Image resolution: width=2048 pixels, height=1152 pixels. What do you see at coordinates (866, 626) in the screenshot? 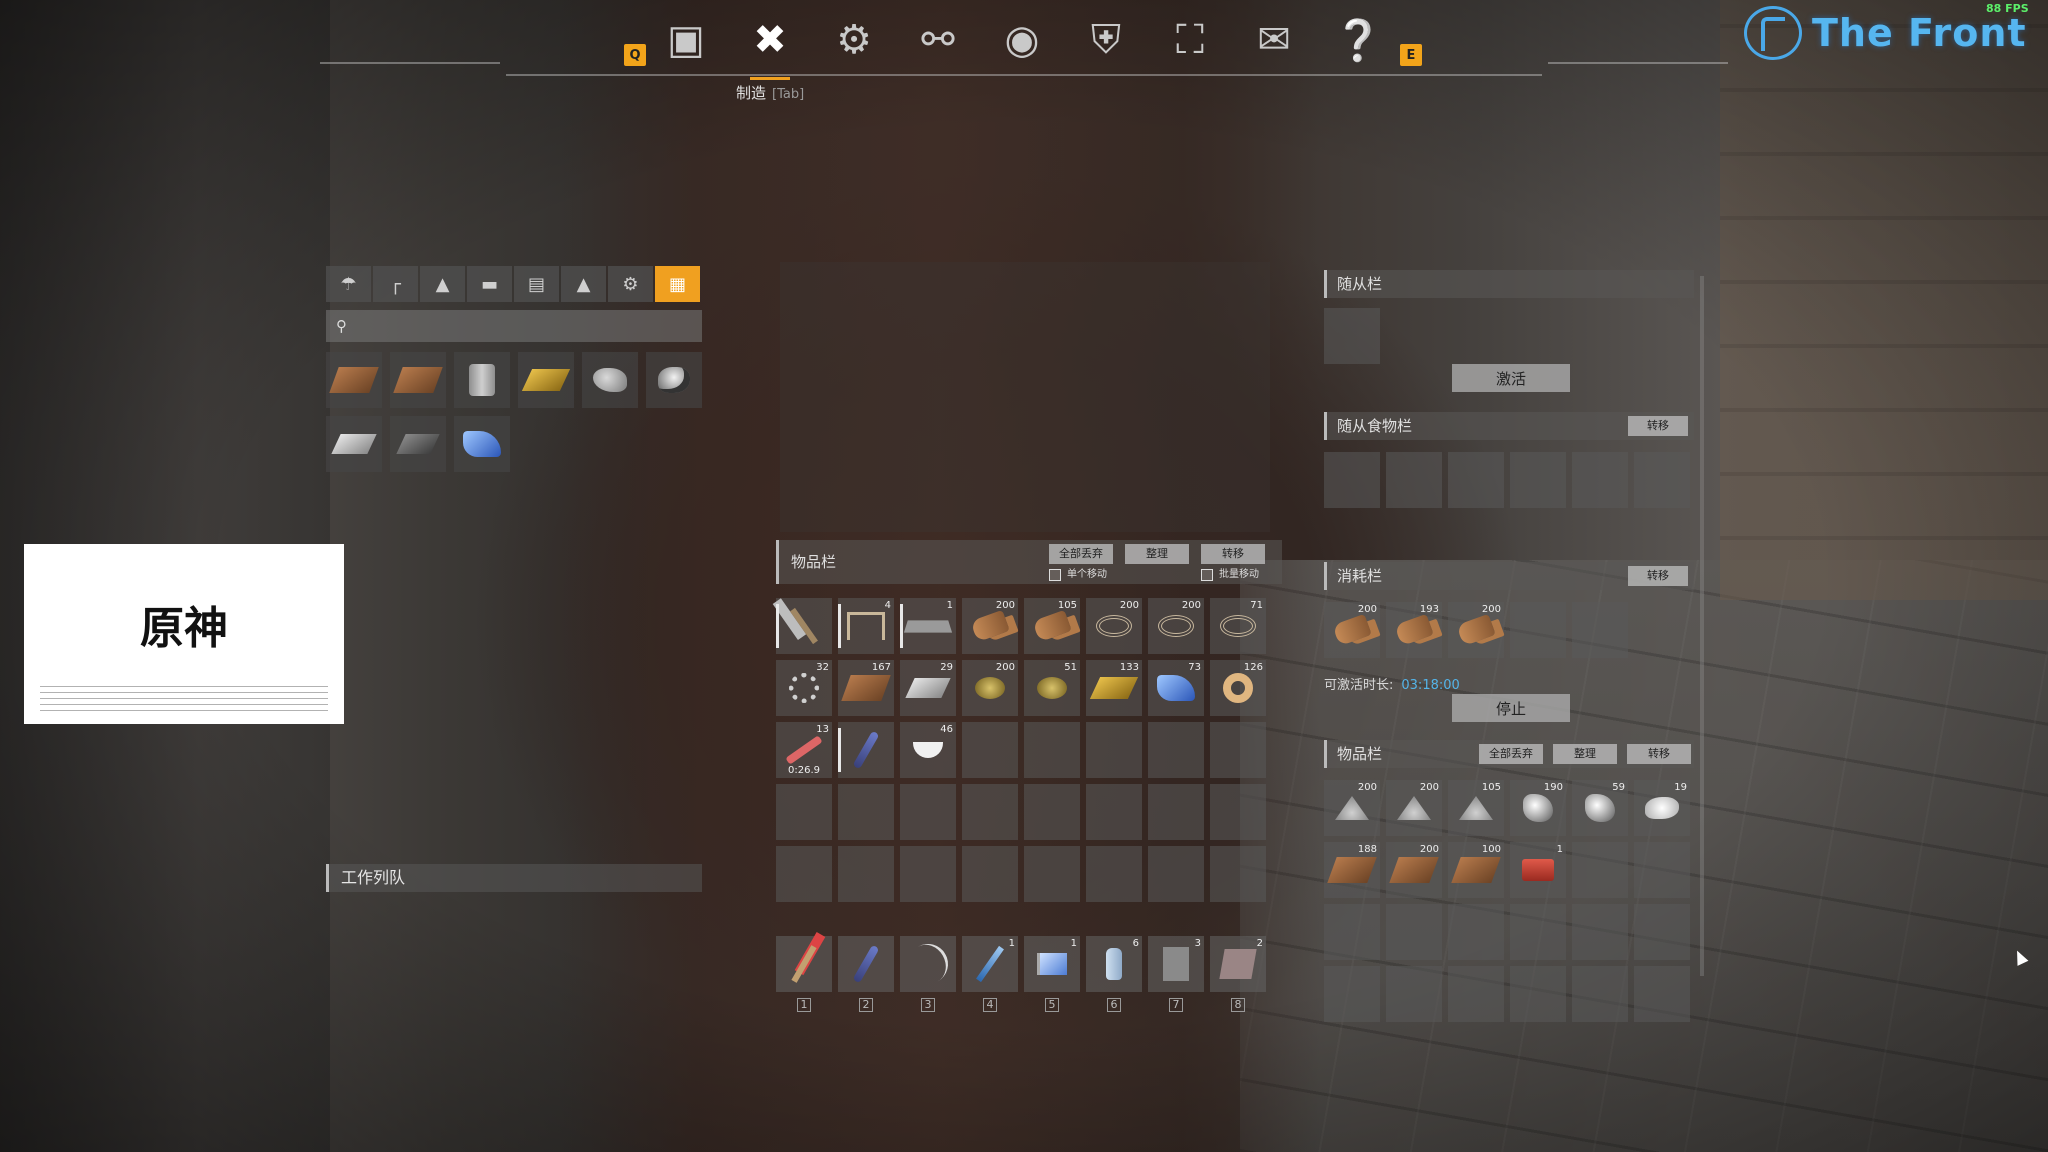
I see `inventory-slot: 4` at bounding box center [866, 626].